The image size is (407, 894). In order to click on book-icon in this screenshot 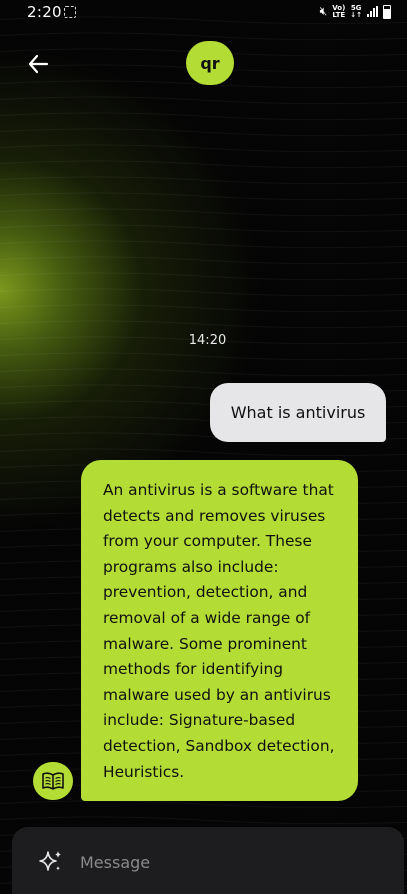, I will do `click(53, 781)`.